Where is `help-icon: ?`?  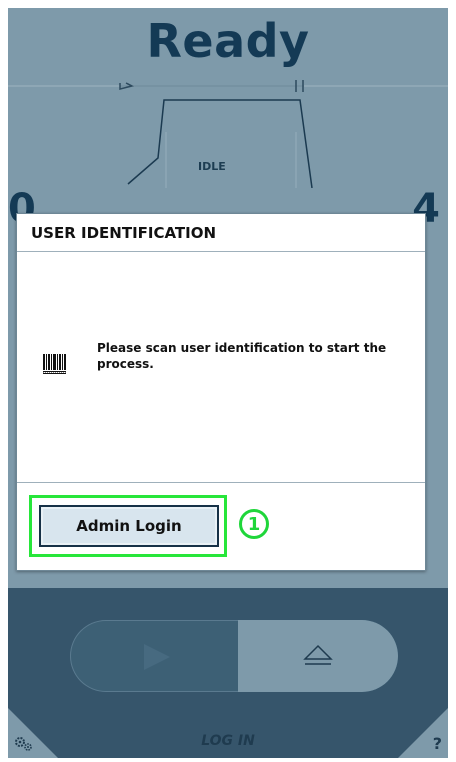 help-icon: ? is located at coordinates (437, 743).